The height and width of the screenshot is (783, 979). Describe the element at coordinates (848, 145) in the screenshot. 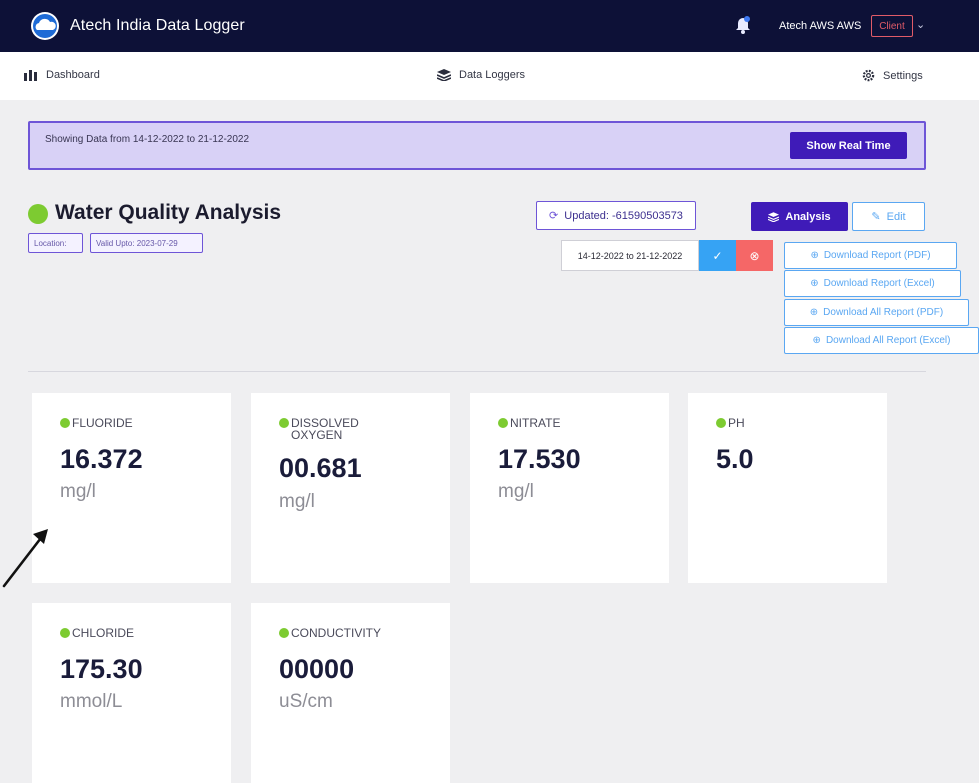

I see `show-real-time-button: Show Real Time` at that location.